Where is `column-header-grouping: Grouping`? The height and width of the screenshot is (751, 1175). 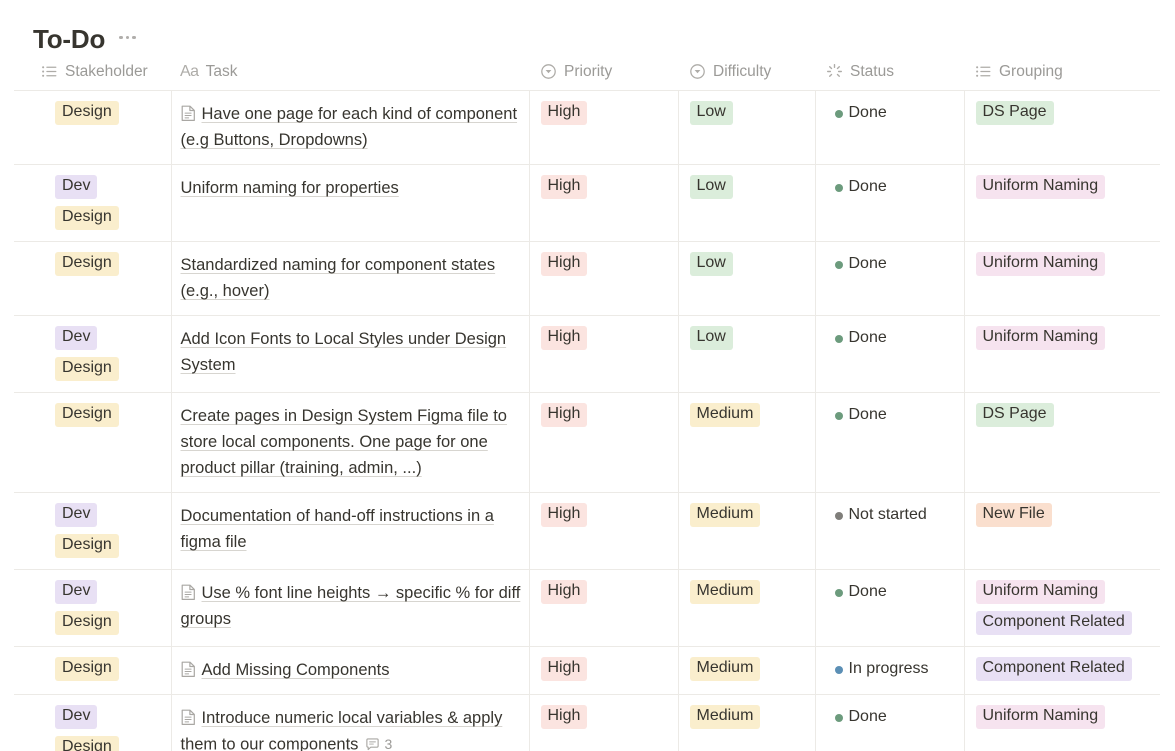 column-header-grouping: Grouping is located at coordinates (1062, 73).